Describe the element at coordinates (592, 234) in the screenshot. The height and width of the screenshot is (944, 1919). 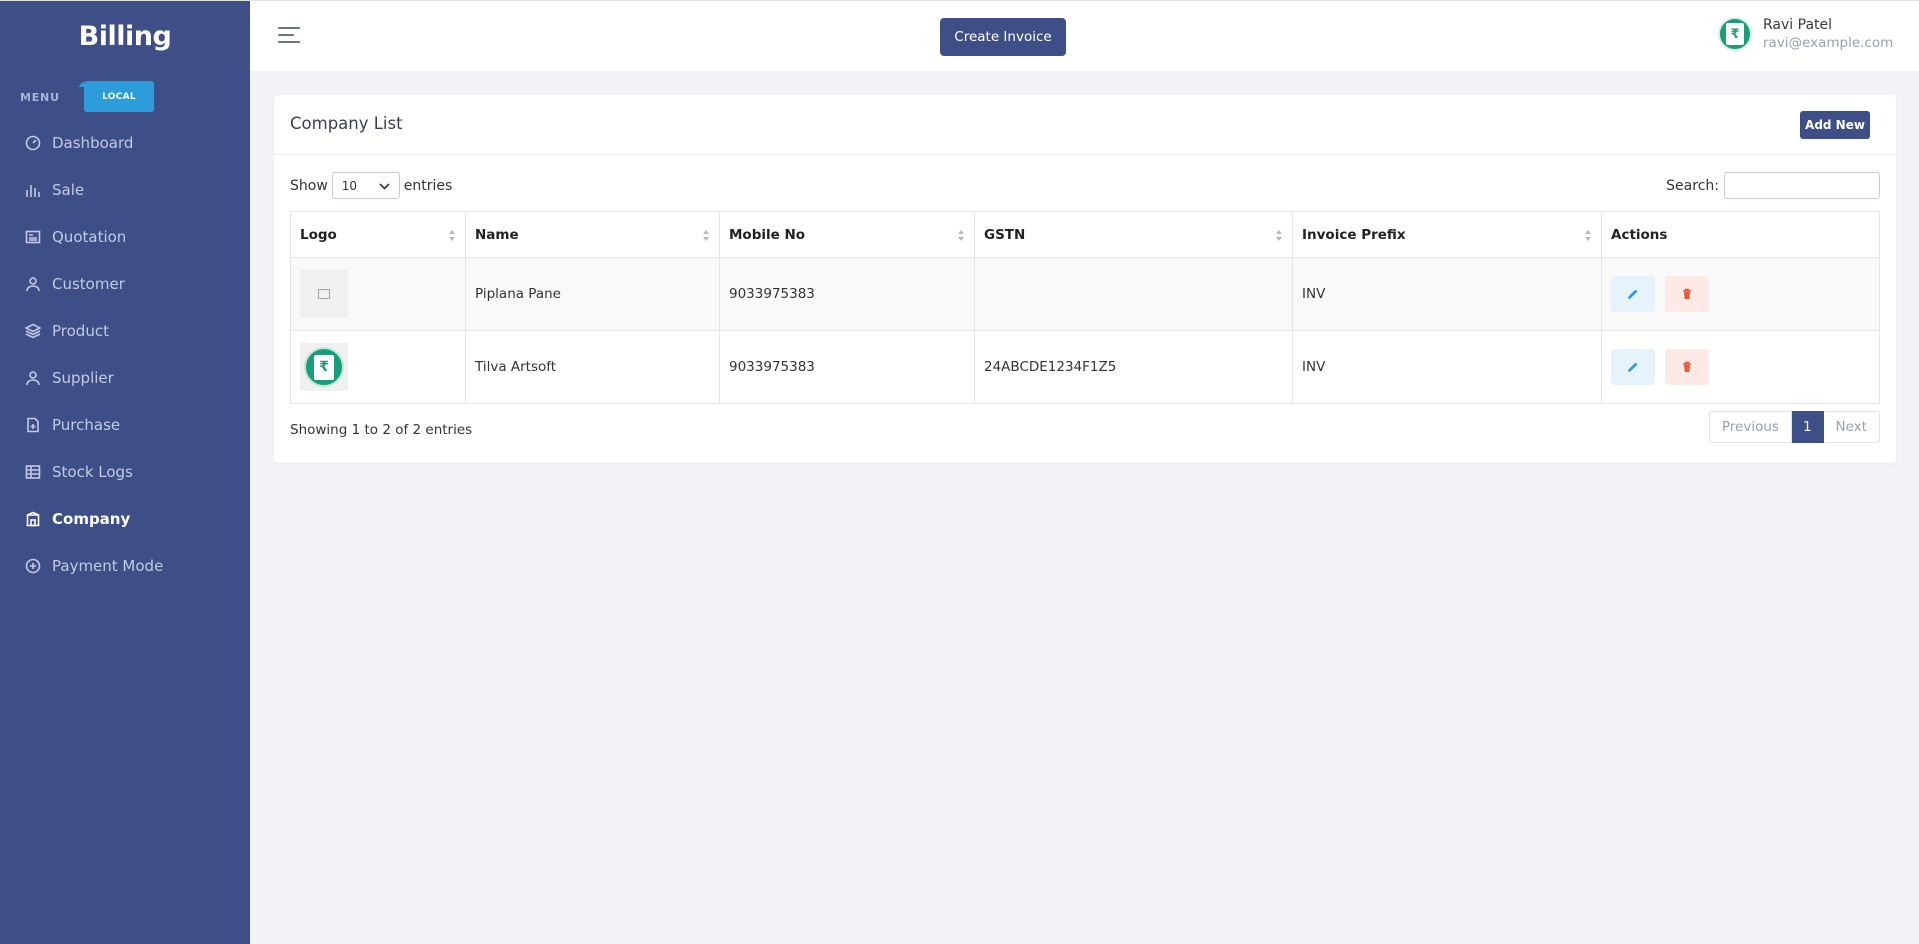
I see `column-header-name: Name` at that location.